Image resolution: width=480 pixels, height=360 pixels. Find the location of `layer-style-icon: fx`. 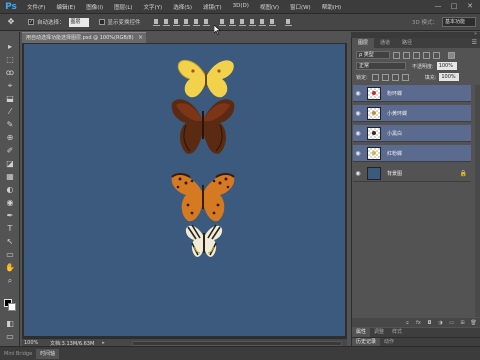

layer-style-icon: fx is located at coordinates (418, 323).